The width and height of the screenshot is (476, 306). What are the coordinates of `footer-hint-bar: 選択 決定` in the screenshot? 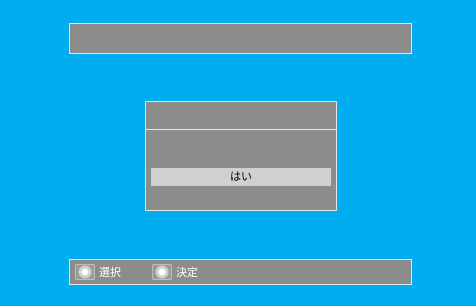 It's located at (240, 272).